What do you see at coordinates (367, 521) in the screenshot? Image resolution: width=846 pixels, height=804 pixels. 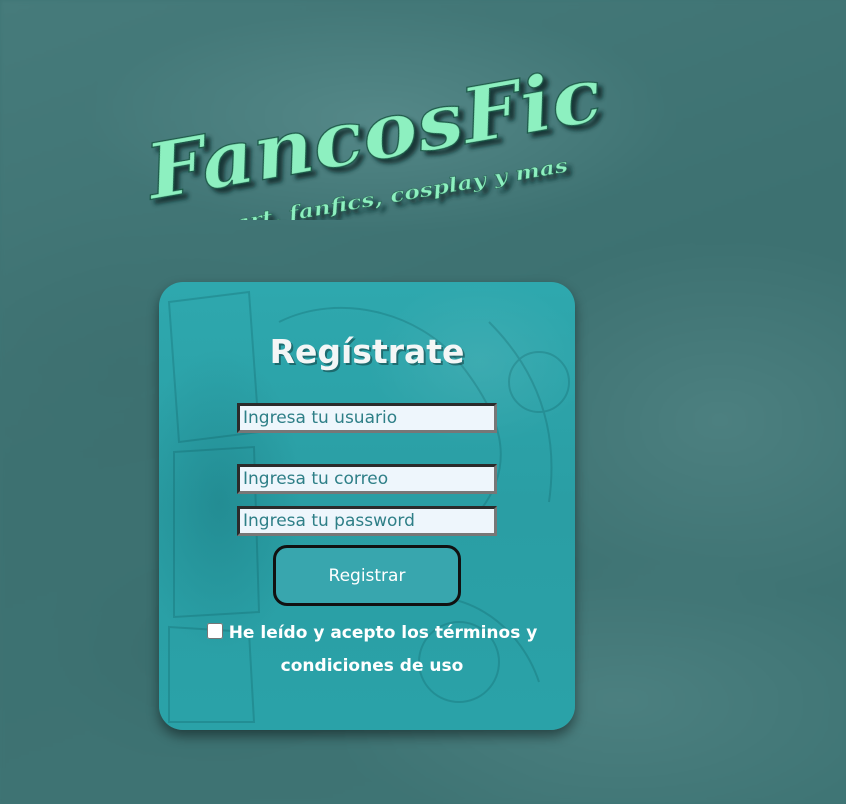 I see `password-input` at bounding box center [367, 521].